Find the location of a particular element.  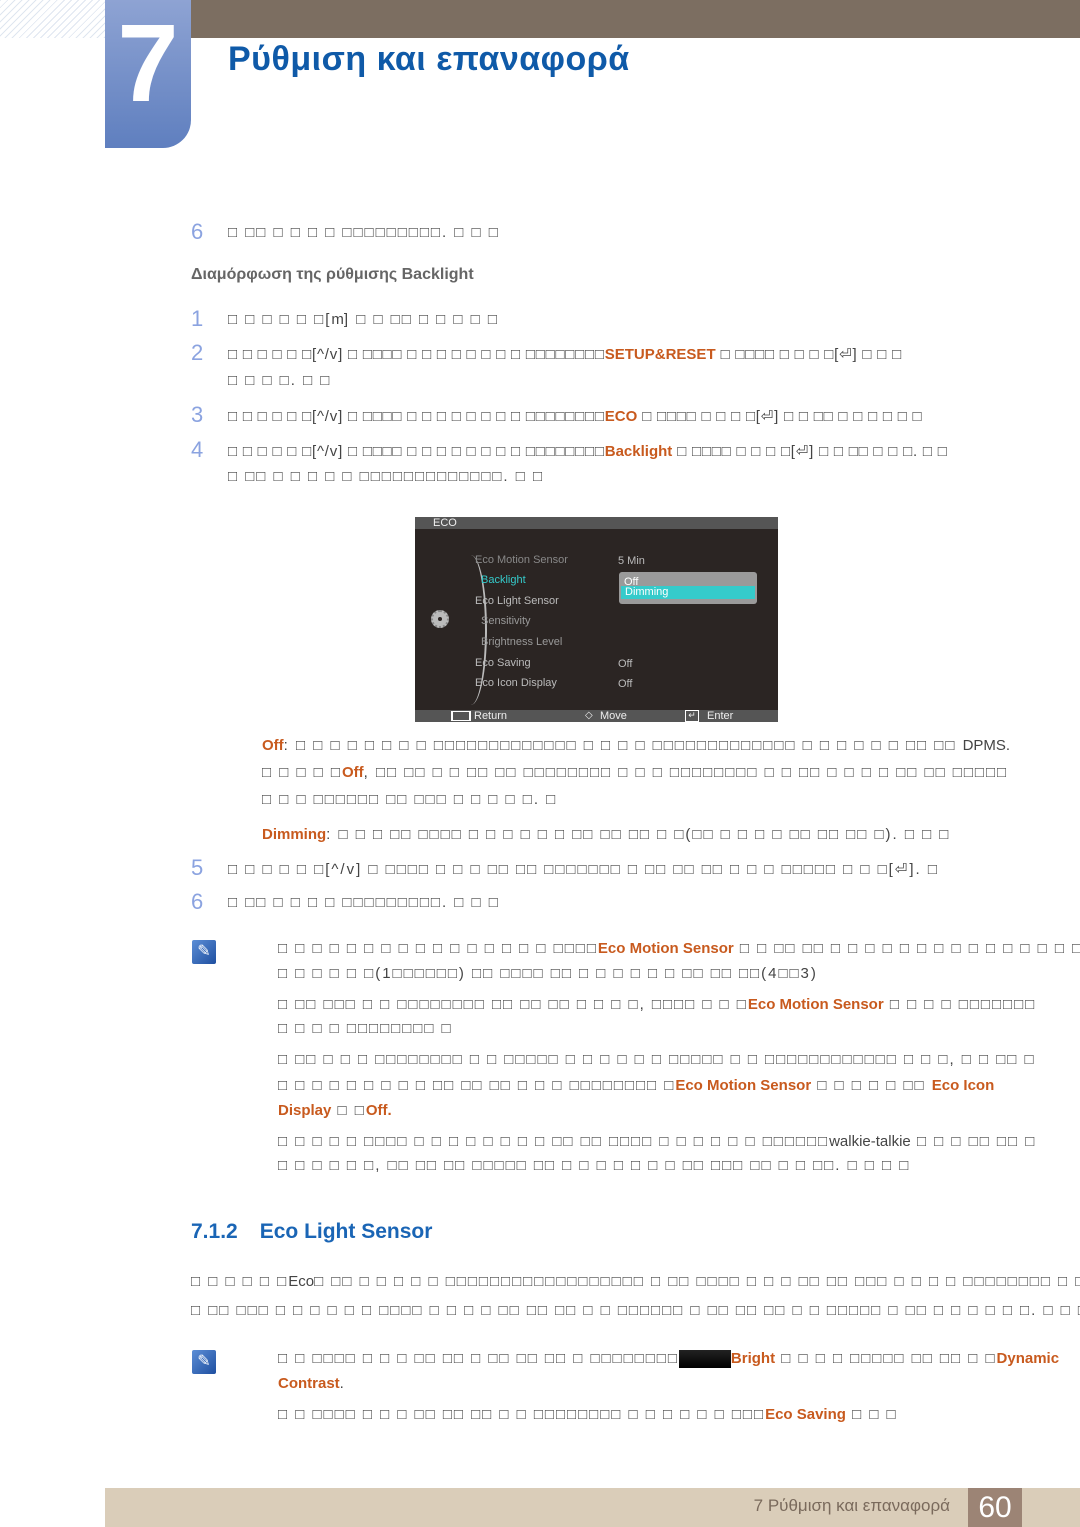

option-dimming-label: Dimming is located at coordinates (294, 834).